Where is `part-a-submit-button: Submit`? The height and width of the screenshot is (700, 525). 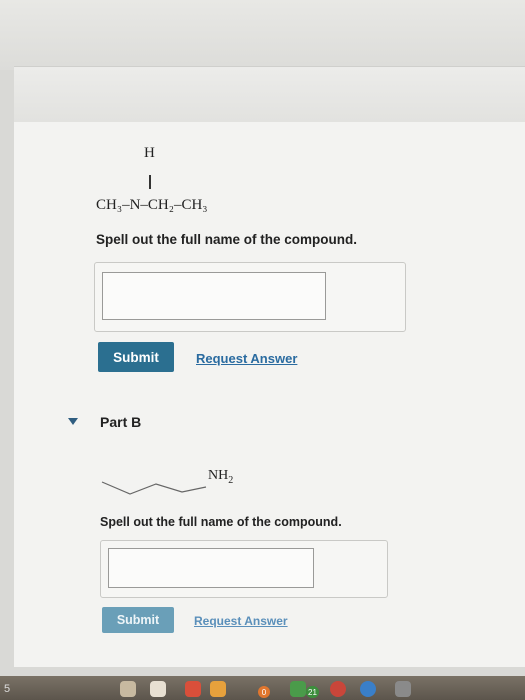
part-a-submit-button: Submit is located at coordinates (136, 357).